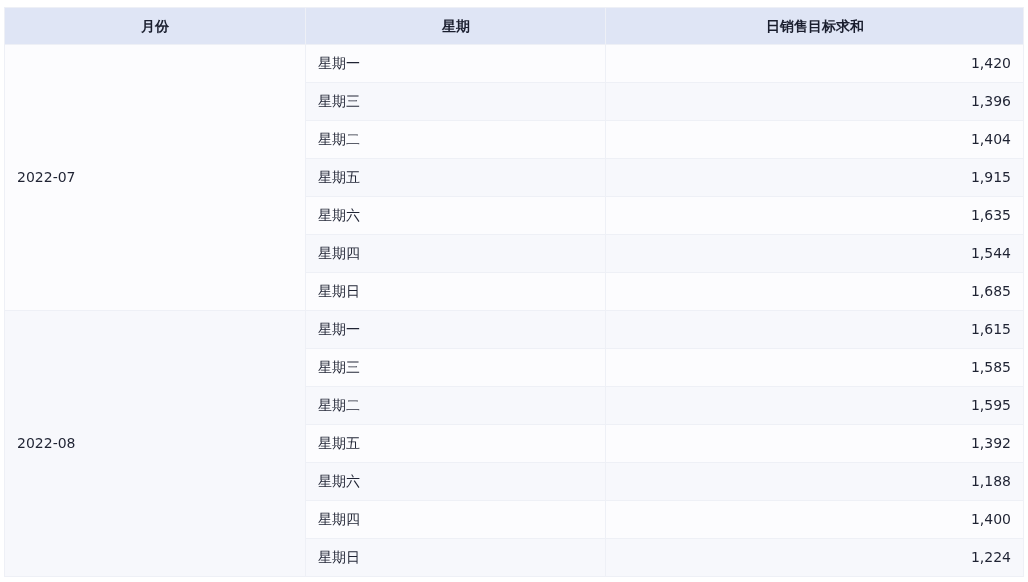  Describe the element at coordinates (155, 177) in the screenshot. I see `table-cell: 2022-07` at that location.